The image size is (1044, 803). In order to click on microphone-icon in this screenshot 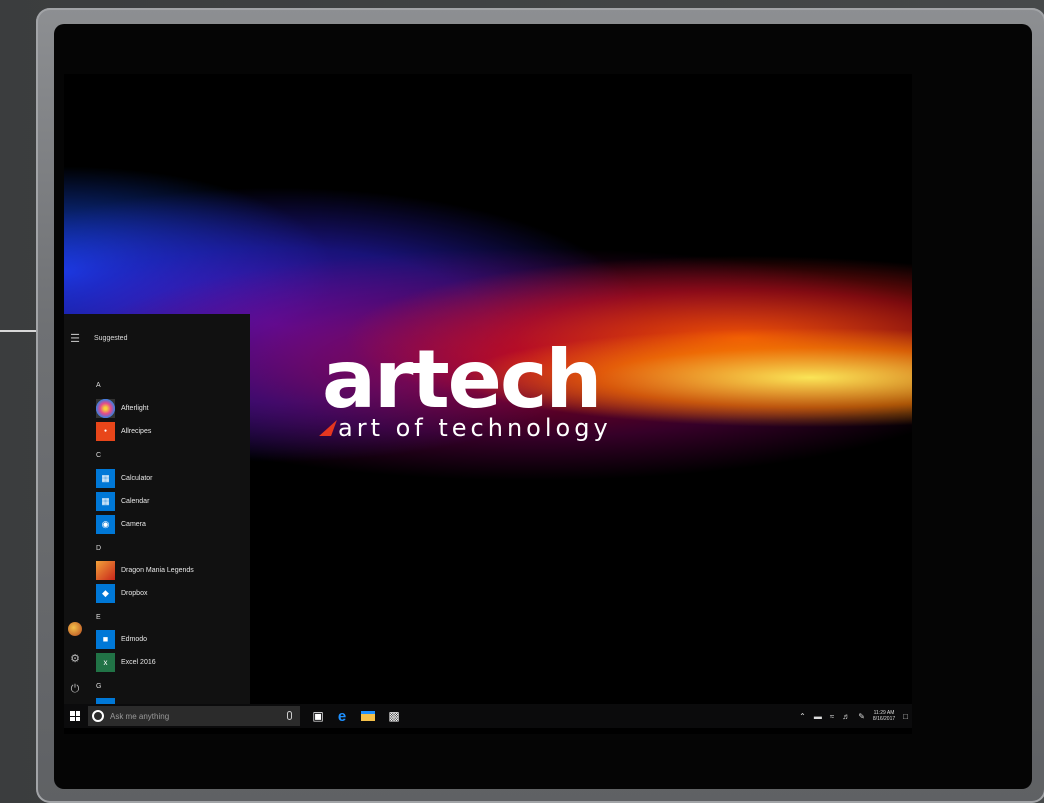, I will do `click(289, 715)`.